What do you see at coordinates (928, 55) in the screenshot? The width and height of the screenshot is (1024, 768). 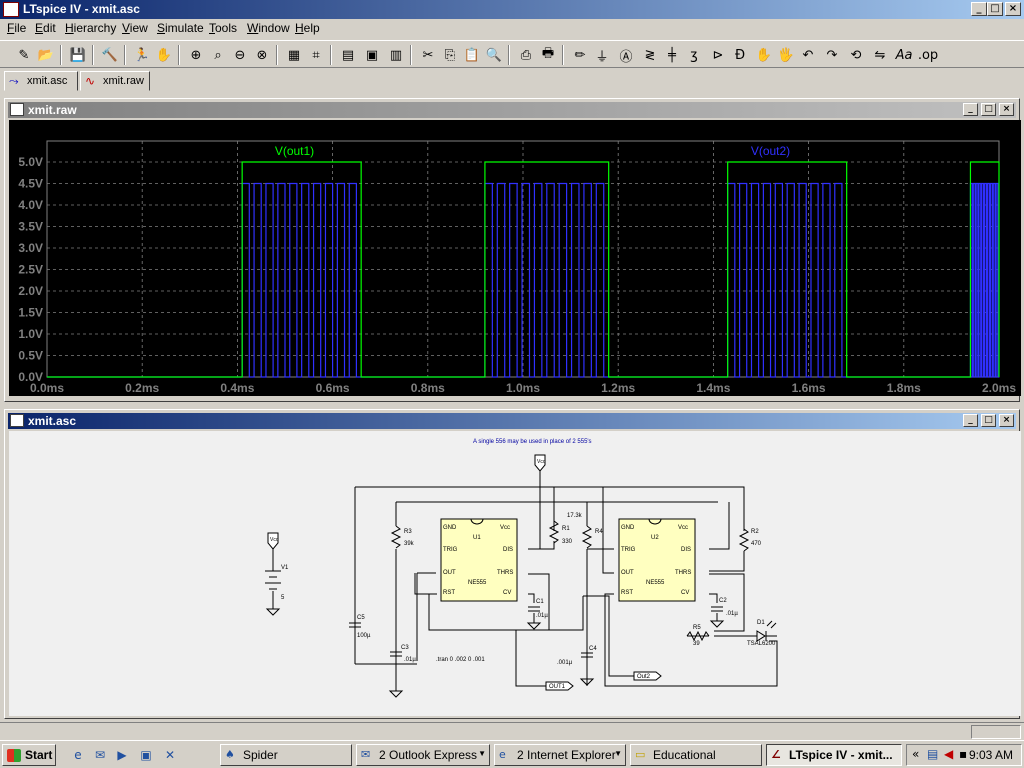 I see `spice-directive-icon: .op` at bounding box center [928, 55].